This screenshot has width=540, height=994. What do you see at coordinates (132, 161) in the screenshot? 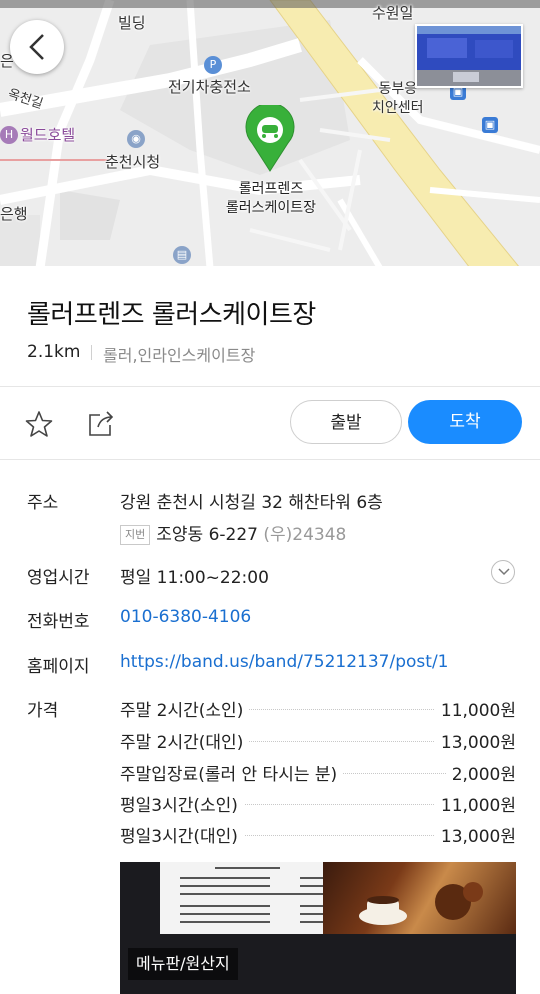
I see `map-label-city-hall: 춘천시청` at bounding box center [132, 161].